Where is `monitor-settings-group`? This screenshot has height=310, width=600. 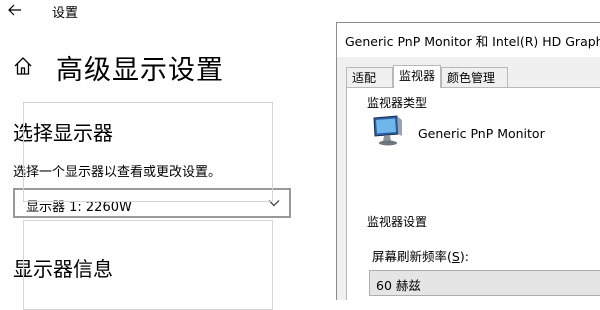
monitor-settings-group is located at coordinates (148, 265).